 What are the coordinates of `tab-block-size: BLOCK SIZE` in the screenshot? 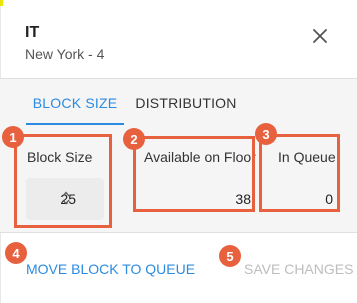 It's located at (75, 103).